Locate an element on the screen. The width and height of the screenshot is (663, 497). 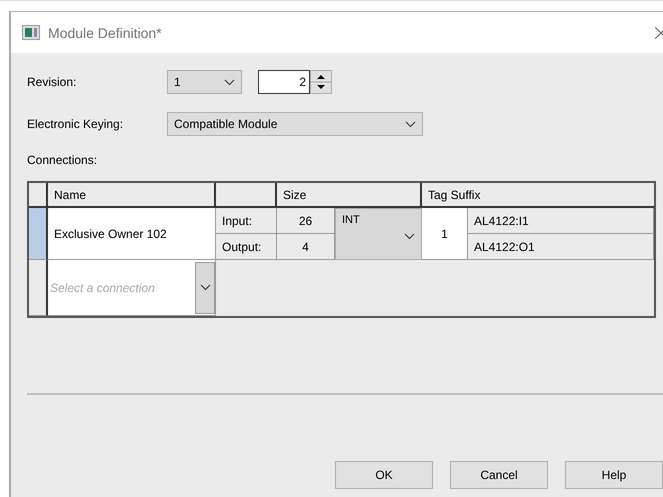
column-header: Name is located at coordinates (132, 195).